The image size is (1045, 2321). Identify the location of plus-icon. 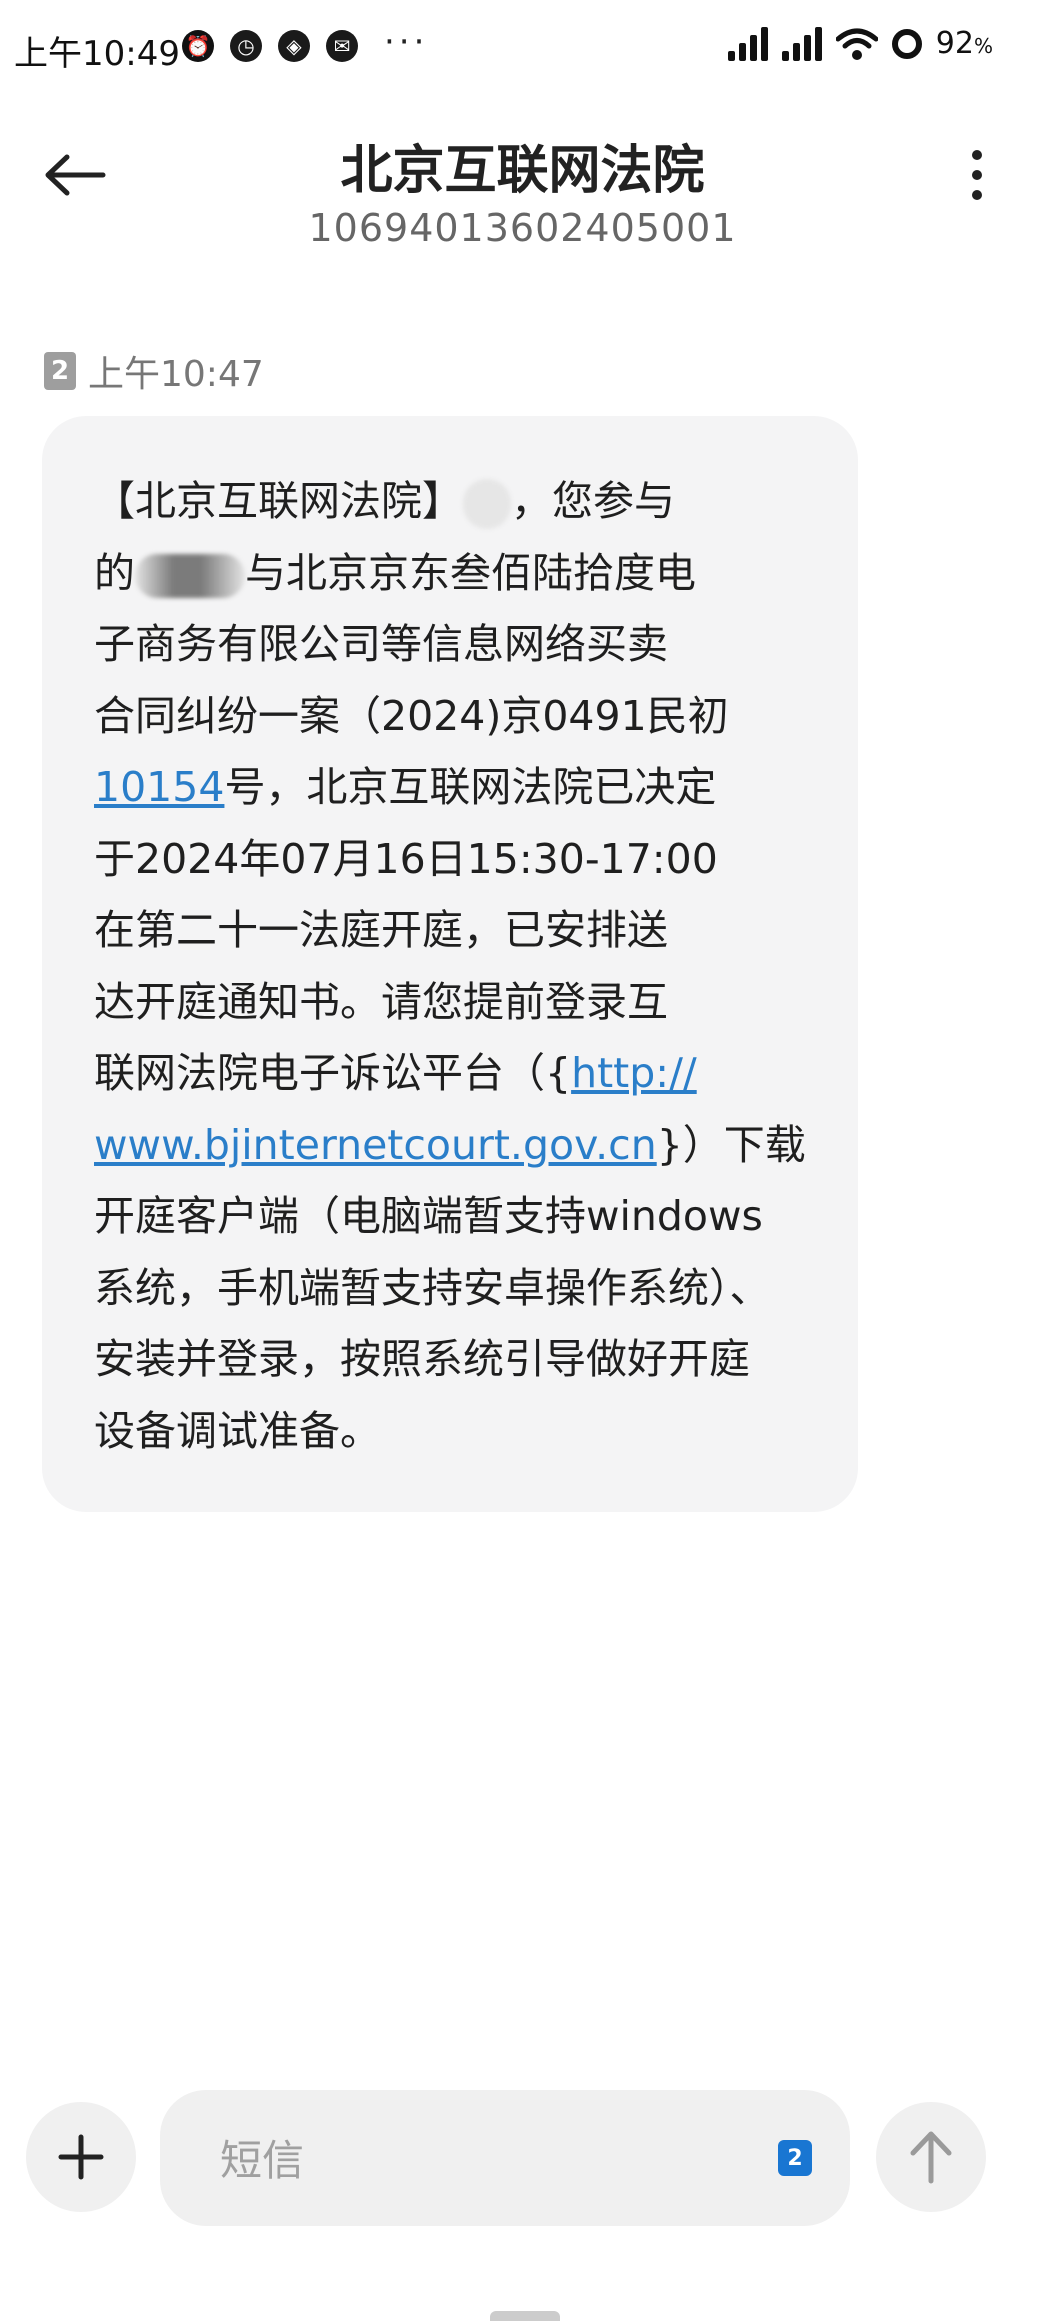
(81, 2157).